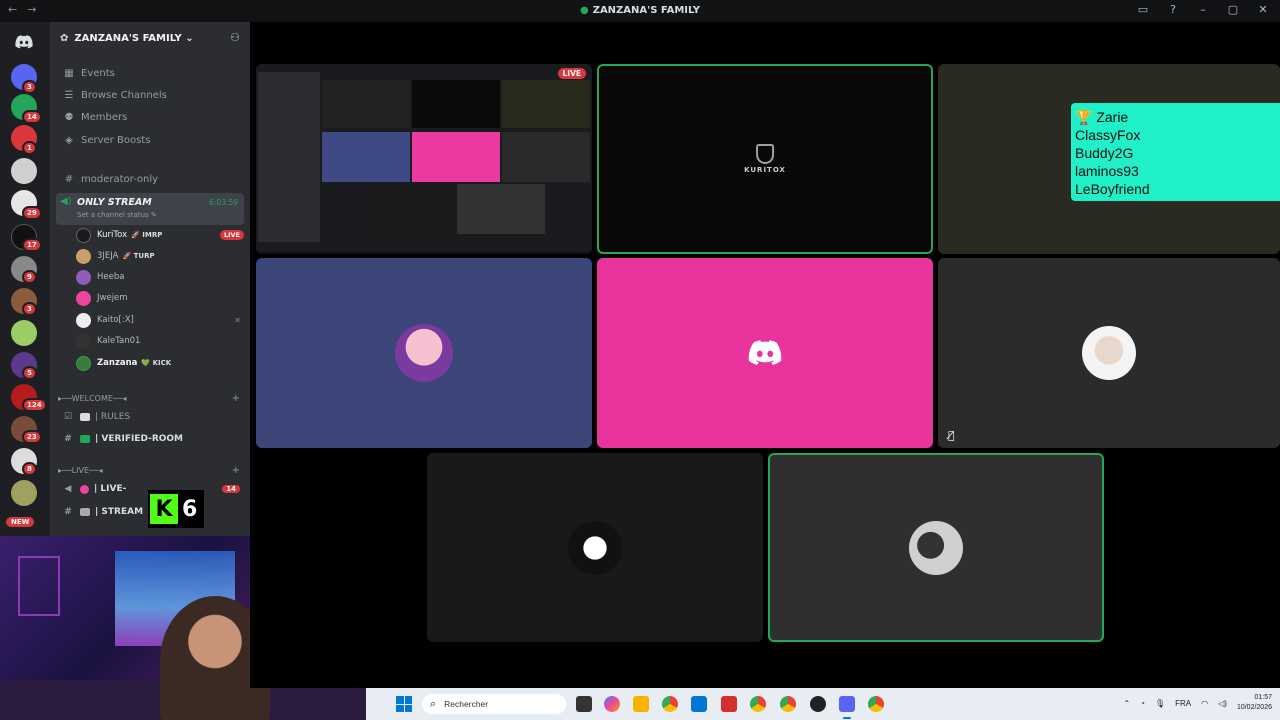  Describe the element at coordinates (68, 417) in the screenshot. I see `rules-icon: ☑` at that location.